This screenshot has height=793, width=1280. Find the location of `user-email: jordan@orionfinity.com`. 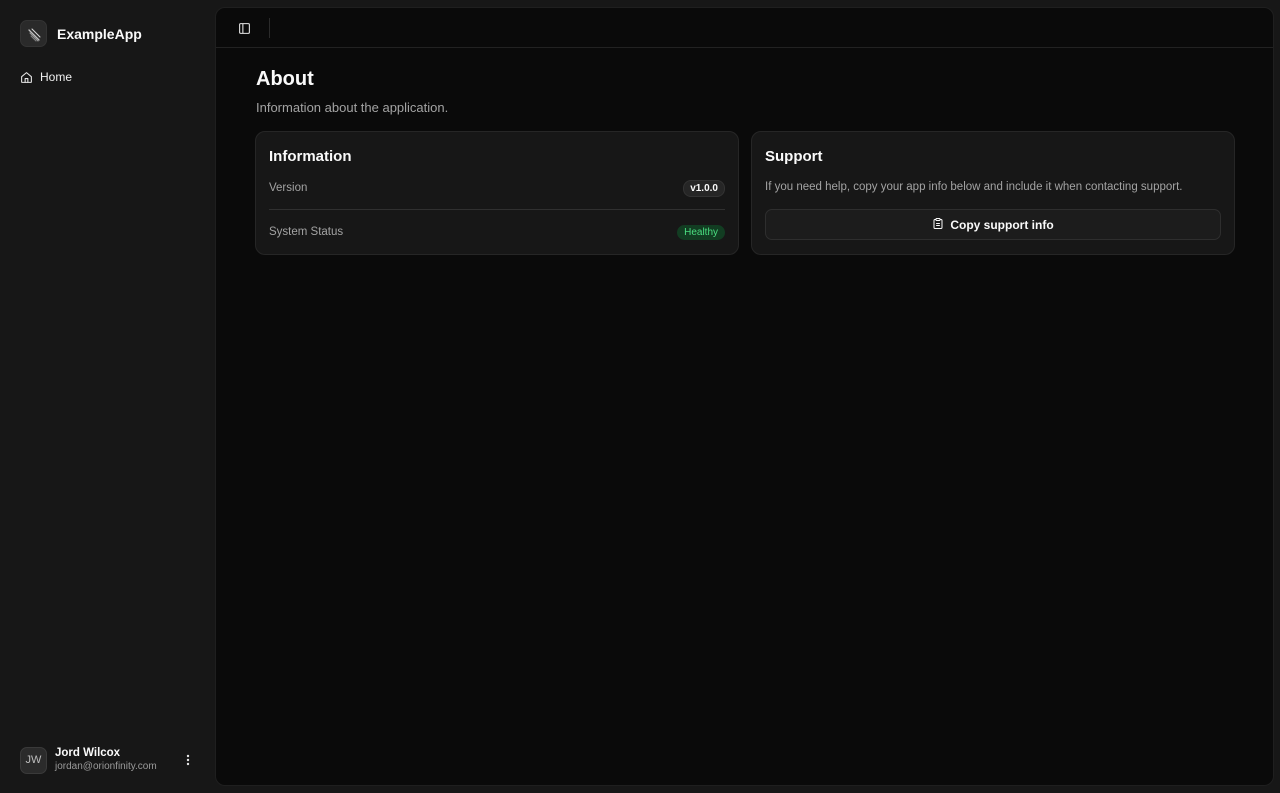

user-email: jordan@orionfinity.com is located at coordinates (106, 766).